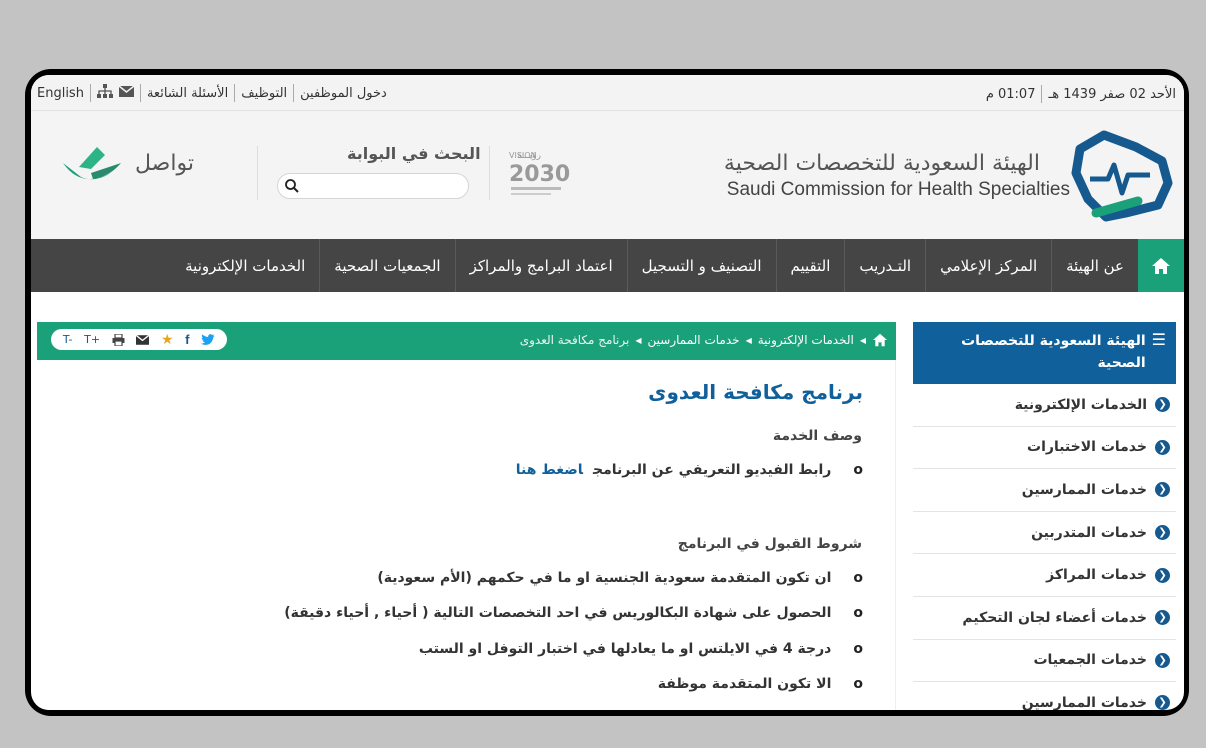  Describe the element at coordinates (68, 339) in the screenshot. I see `font-decrease-button: T-` at that location.